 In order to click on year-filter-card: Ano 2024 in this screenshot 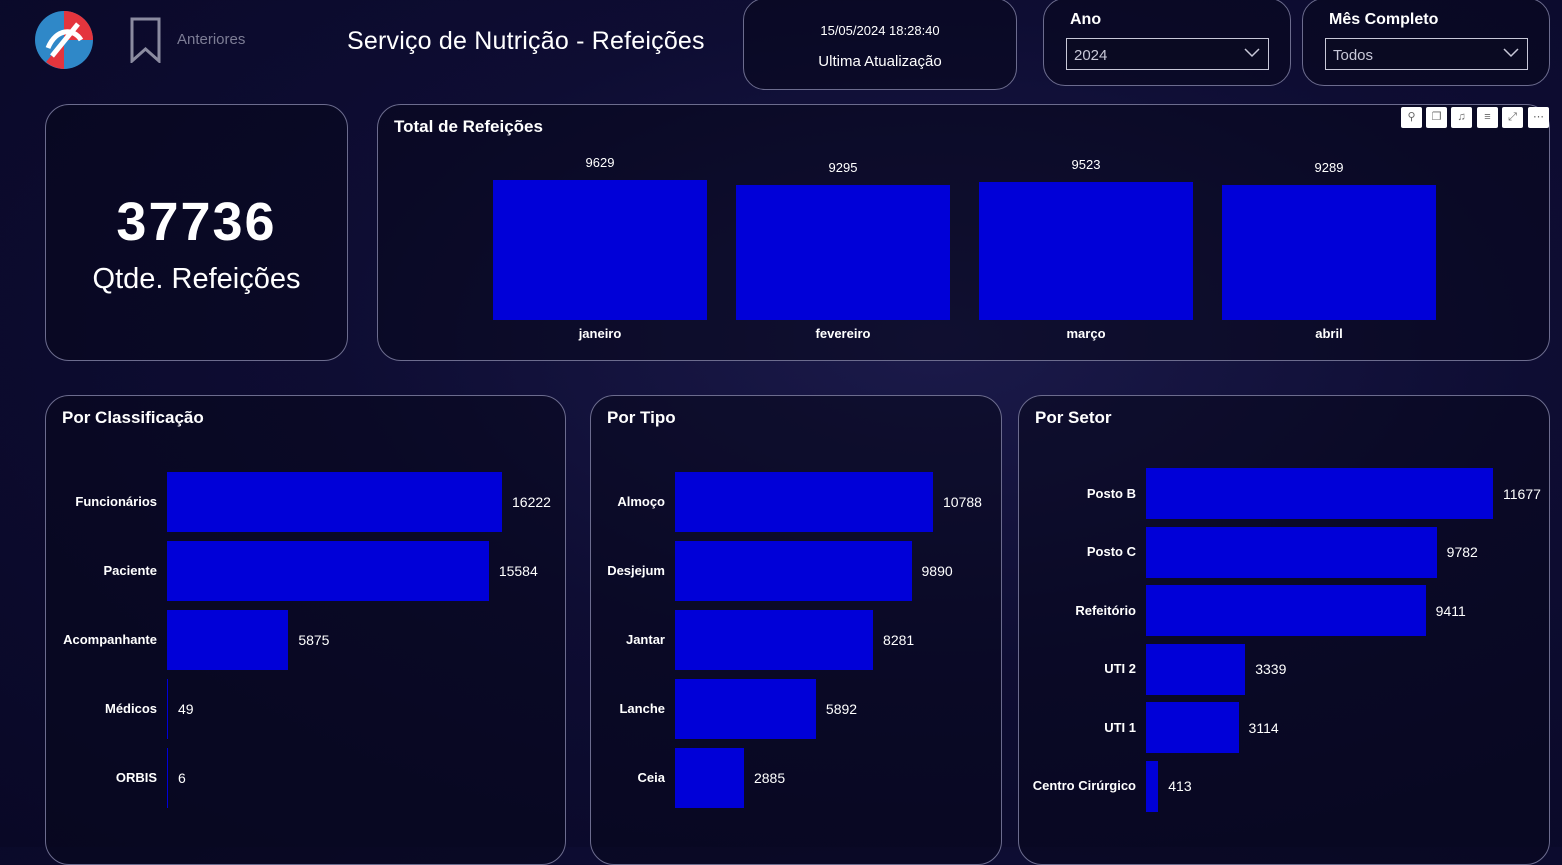, I will do `click(1167, 43)`.